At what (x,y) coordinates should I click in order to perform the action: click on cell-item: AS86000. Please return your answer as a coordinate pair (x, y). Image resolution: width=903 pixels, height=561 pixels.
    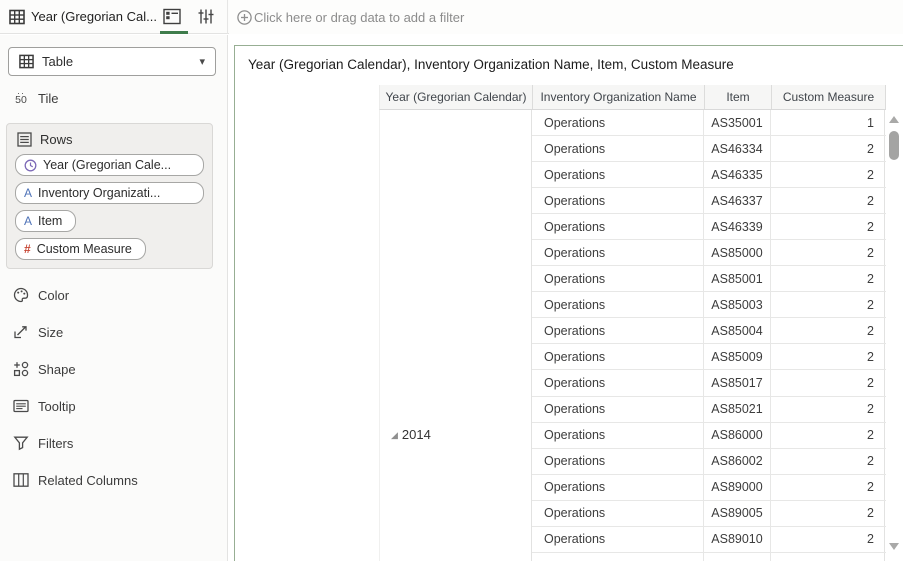
    Looking at the image, I should click on (737, 435).